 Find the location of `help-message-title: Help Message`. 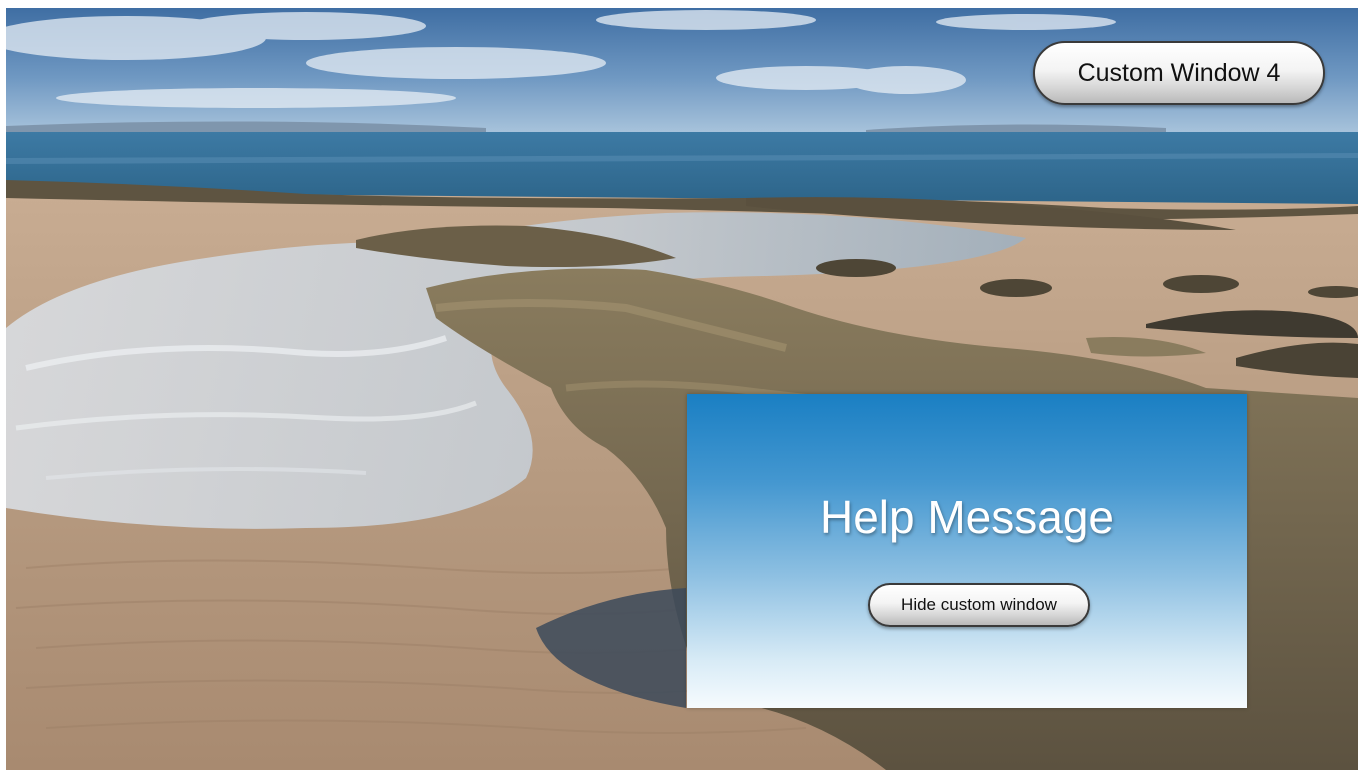

help-message-title: Help Message is located at coordinates (967, 517).